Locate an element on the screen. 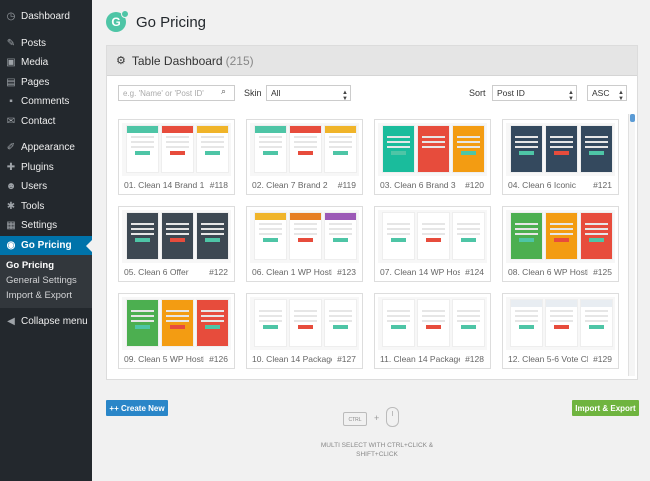 The image size is (650, 481). pricing-table-card: 12. Clean 5-6 Vote Class #129 is located at coordinates (560, 331).